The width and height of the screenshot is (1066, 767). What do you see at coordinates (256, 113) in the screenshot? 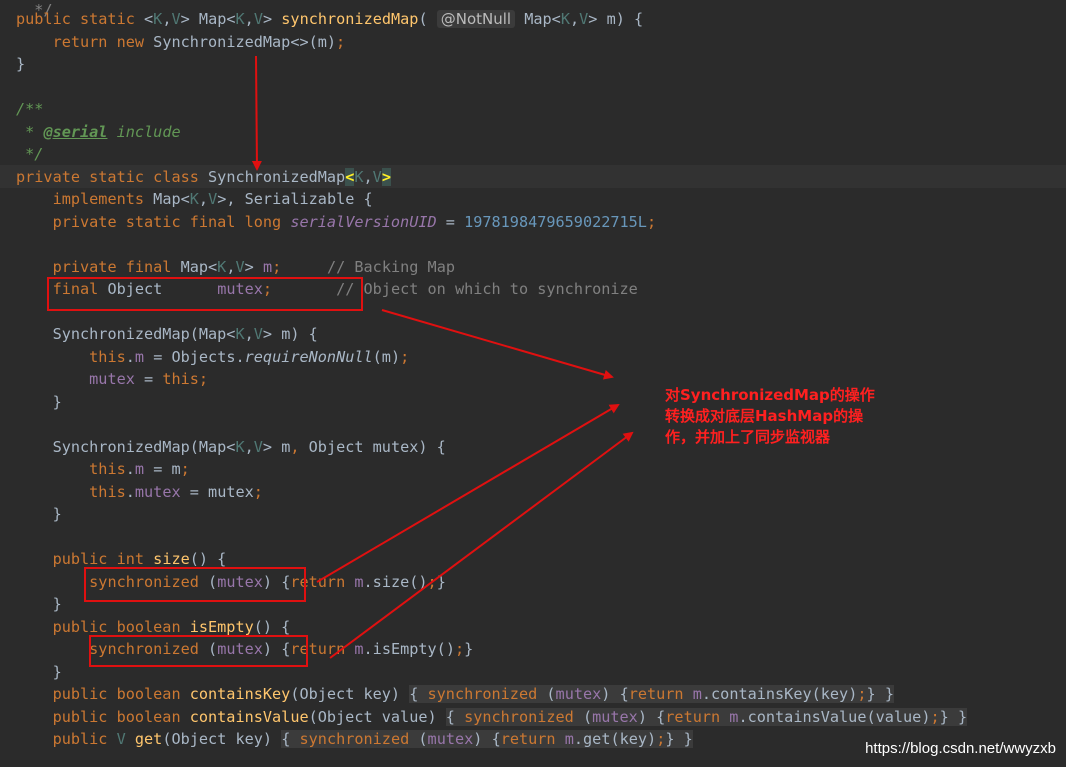
I see `arrow-to-class` at bounding box center [256, 113].